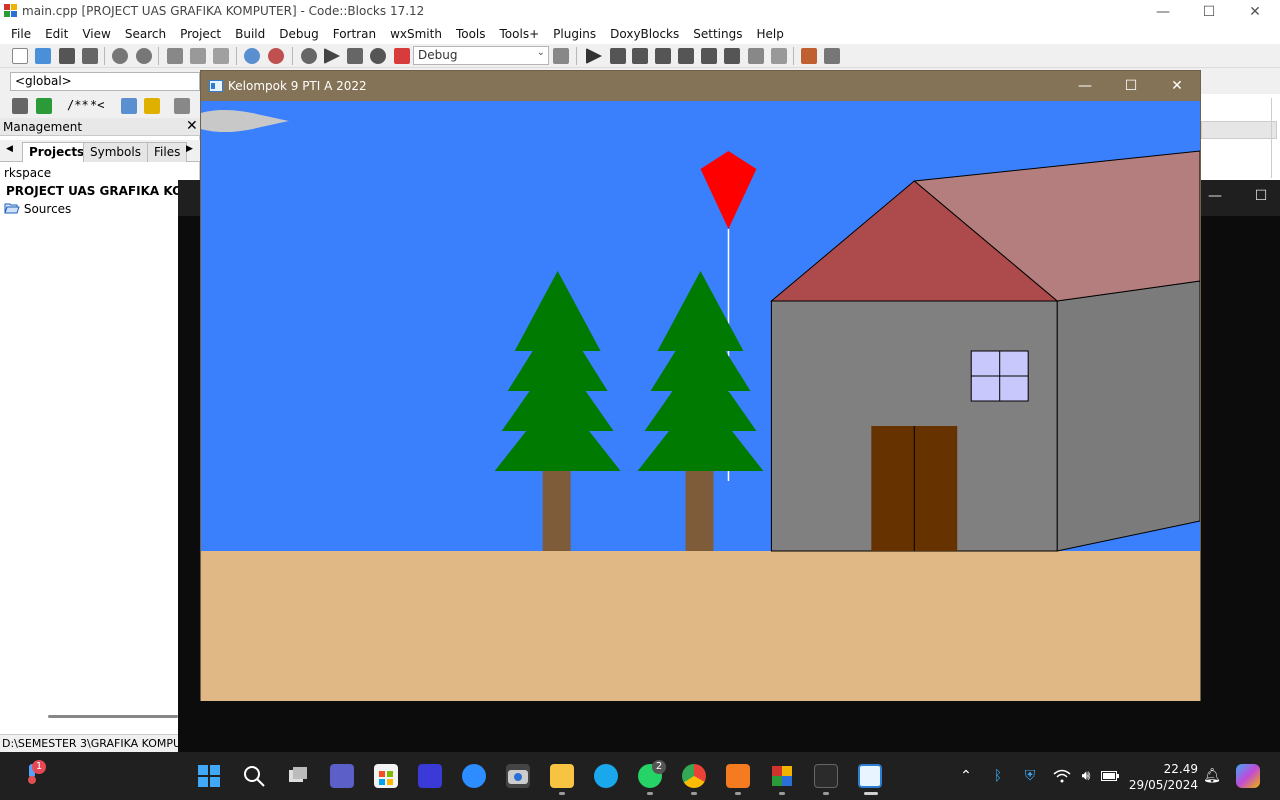 This screenshot has width=1280, height=800. Describe the element at coordinates (732, 56) in the screenshot. I see `step-into-instruction-icon` at that location.